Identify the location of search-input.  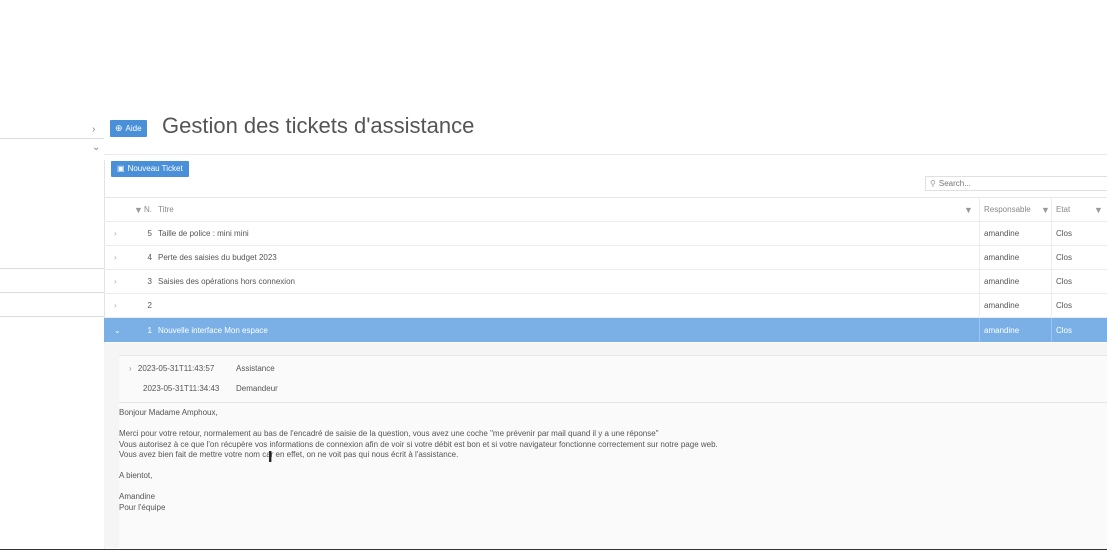
(1013, 183).